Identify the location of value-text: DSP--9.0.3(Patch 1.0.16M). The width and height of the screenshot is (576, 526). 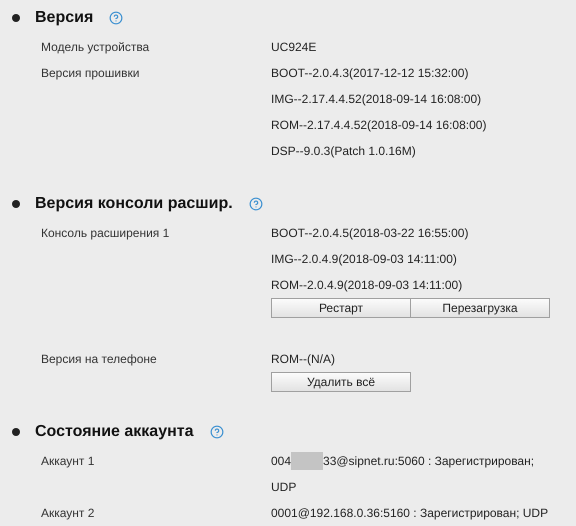
(343, 151).